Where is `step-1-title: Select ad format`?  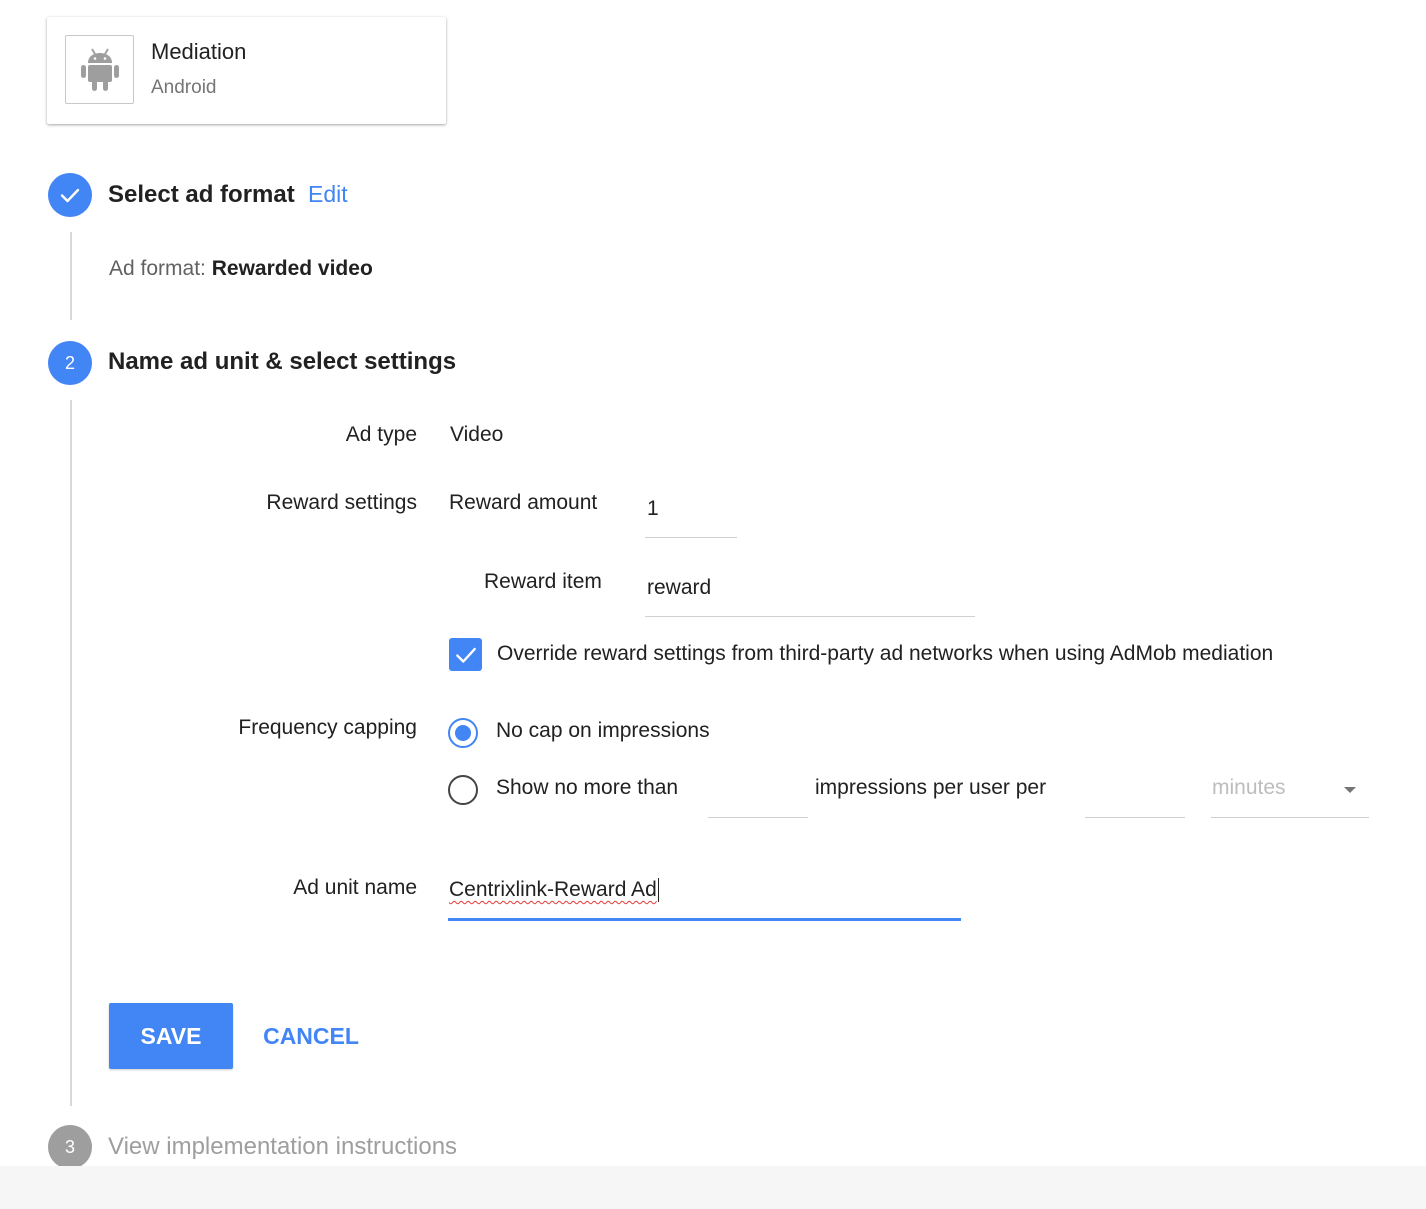
step-1-title: Select ad format is located at coordinates (201, 194).